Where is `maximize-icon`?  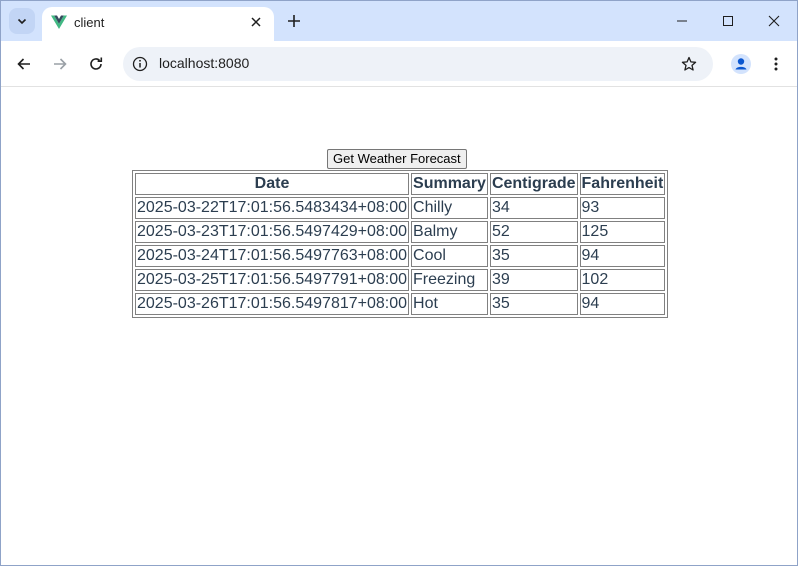 maximize-icon is located at coordinates (728, 21).